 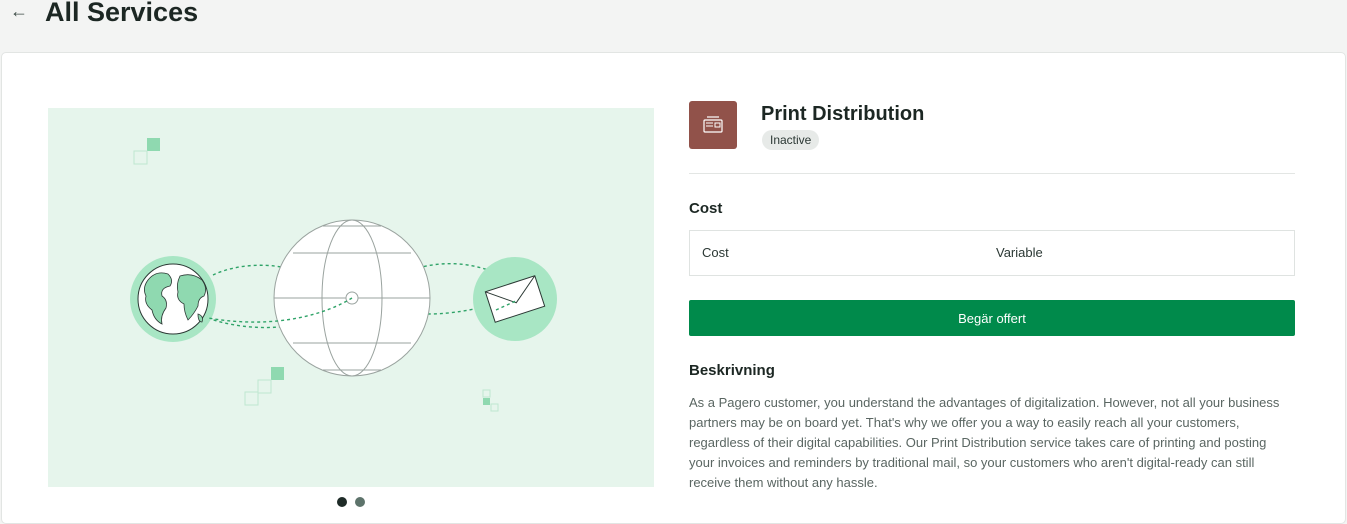 I want to click on arrow-left-icon: ←, so click(x=19, y=12).